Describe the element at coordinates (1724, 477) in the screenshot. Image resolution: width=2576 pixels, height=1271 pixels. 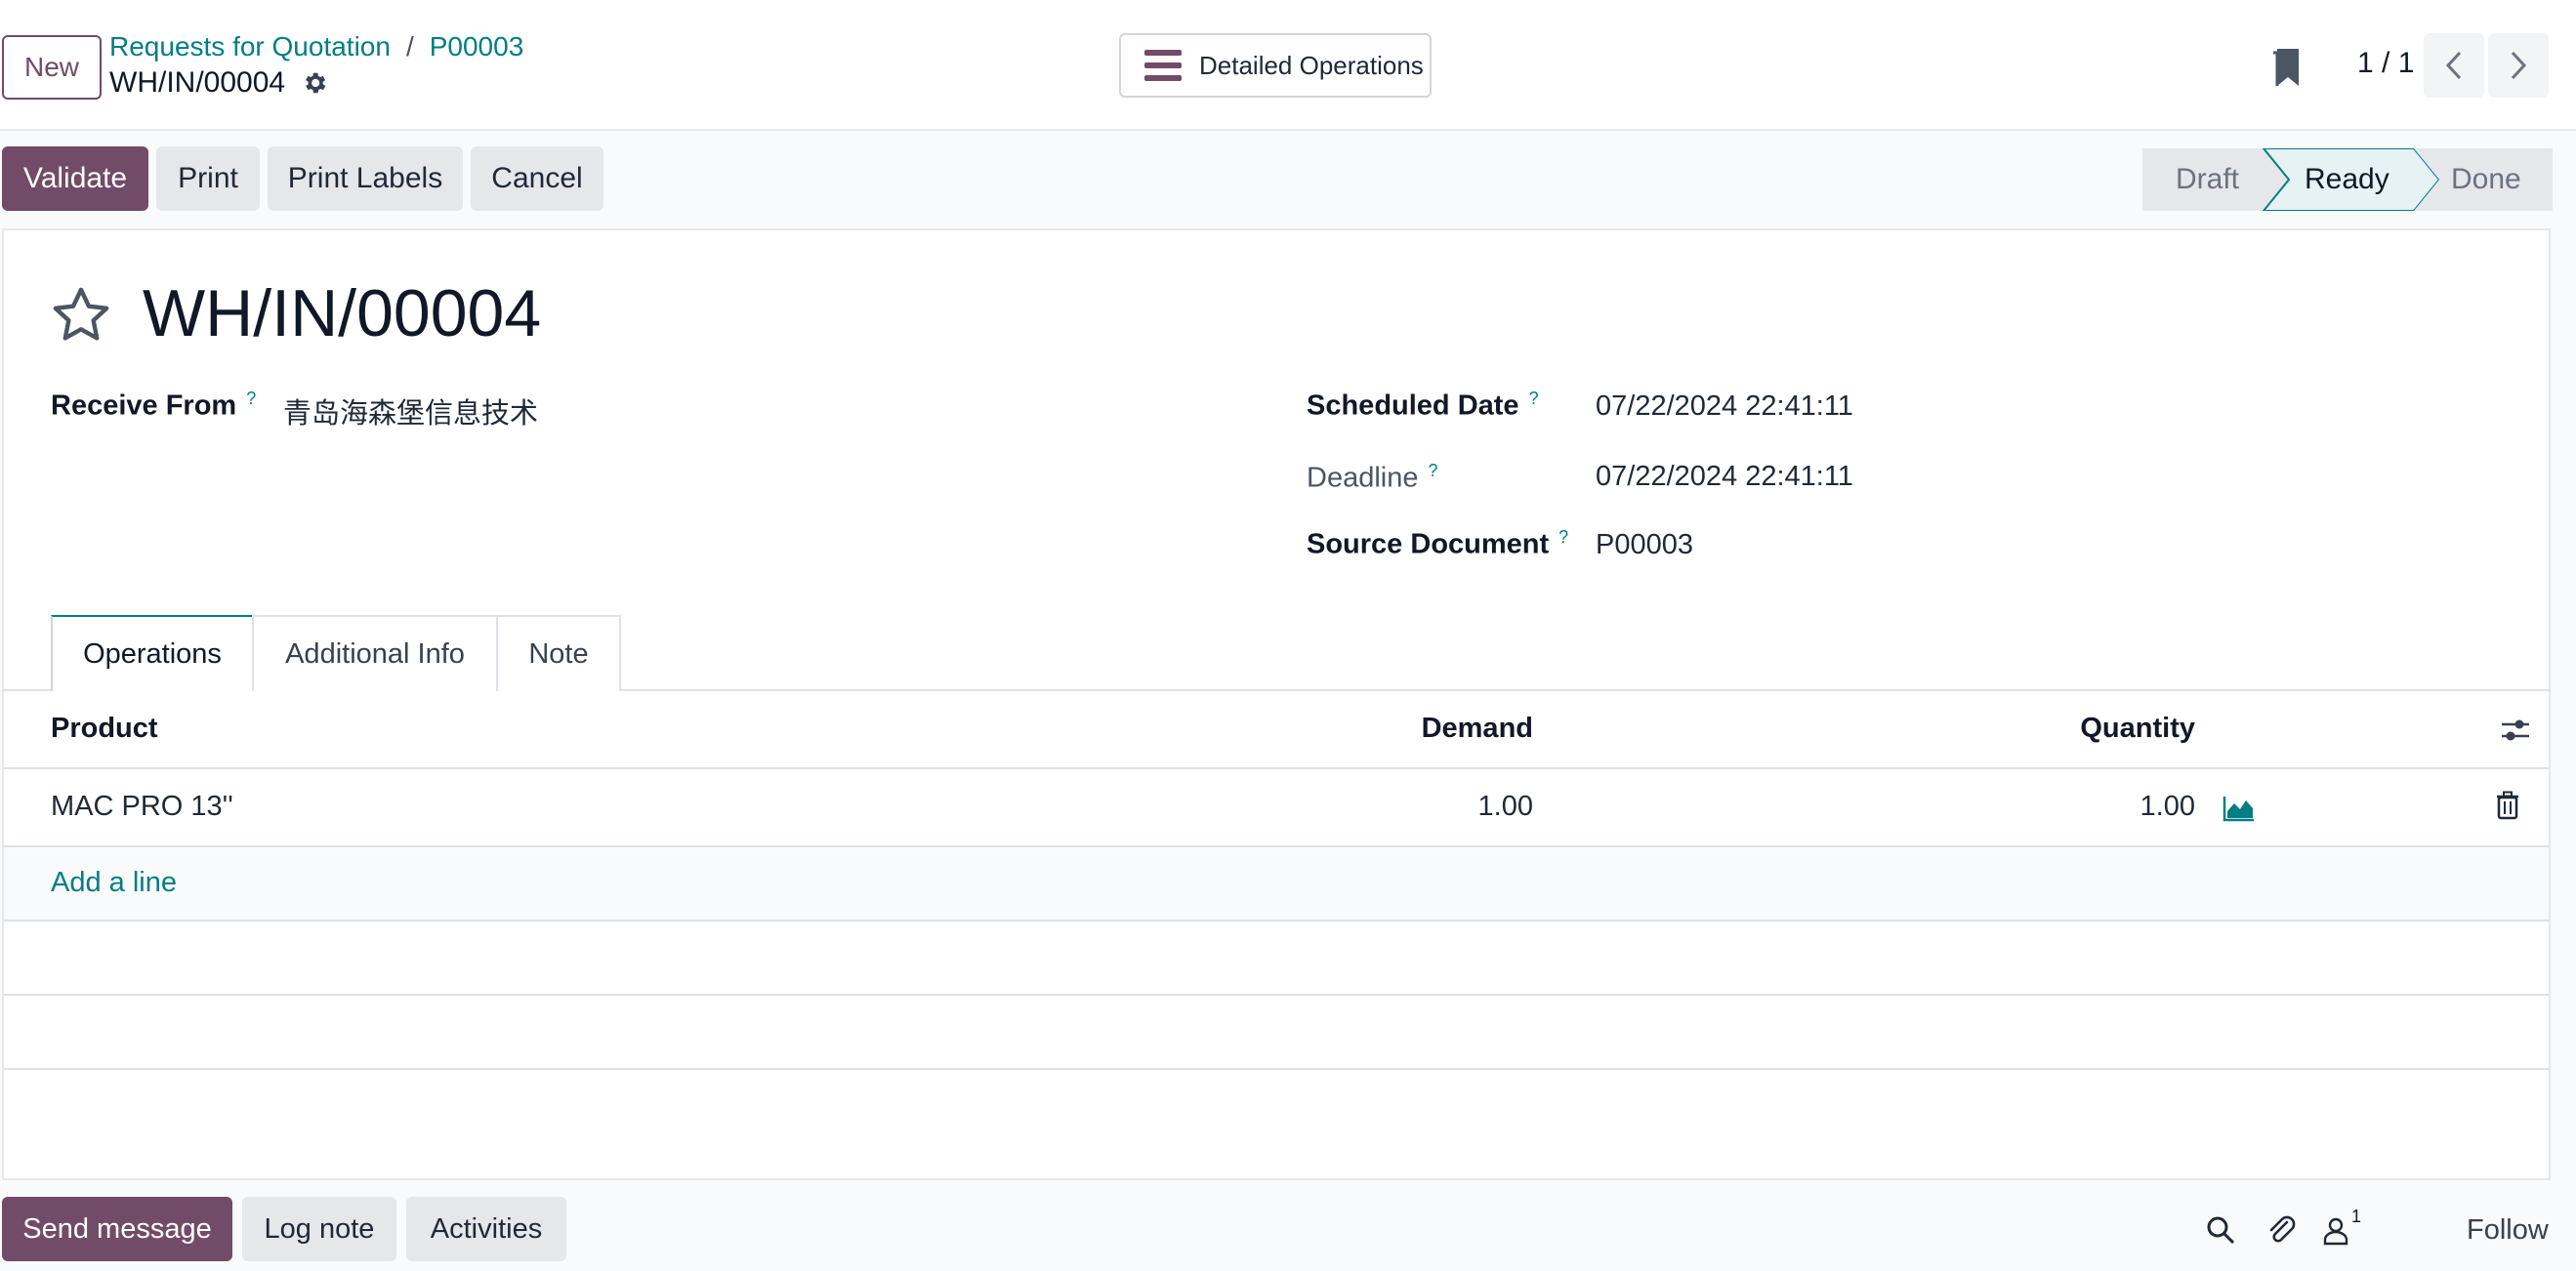
I see `deadline-field: 07/22/2024 22:41:11` at that location.